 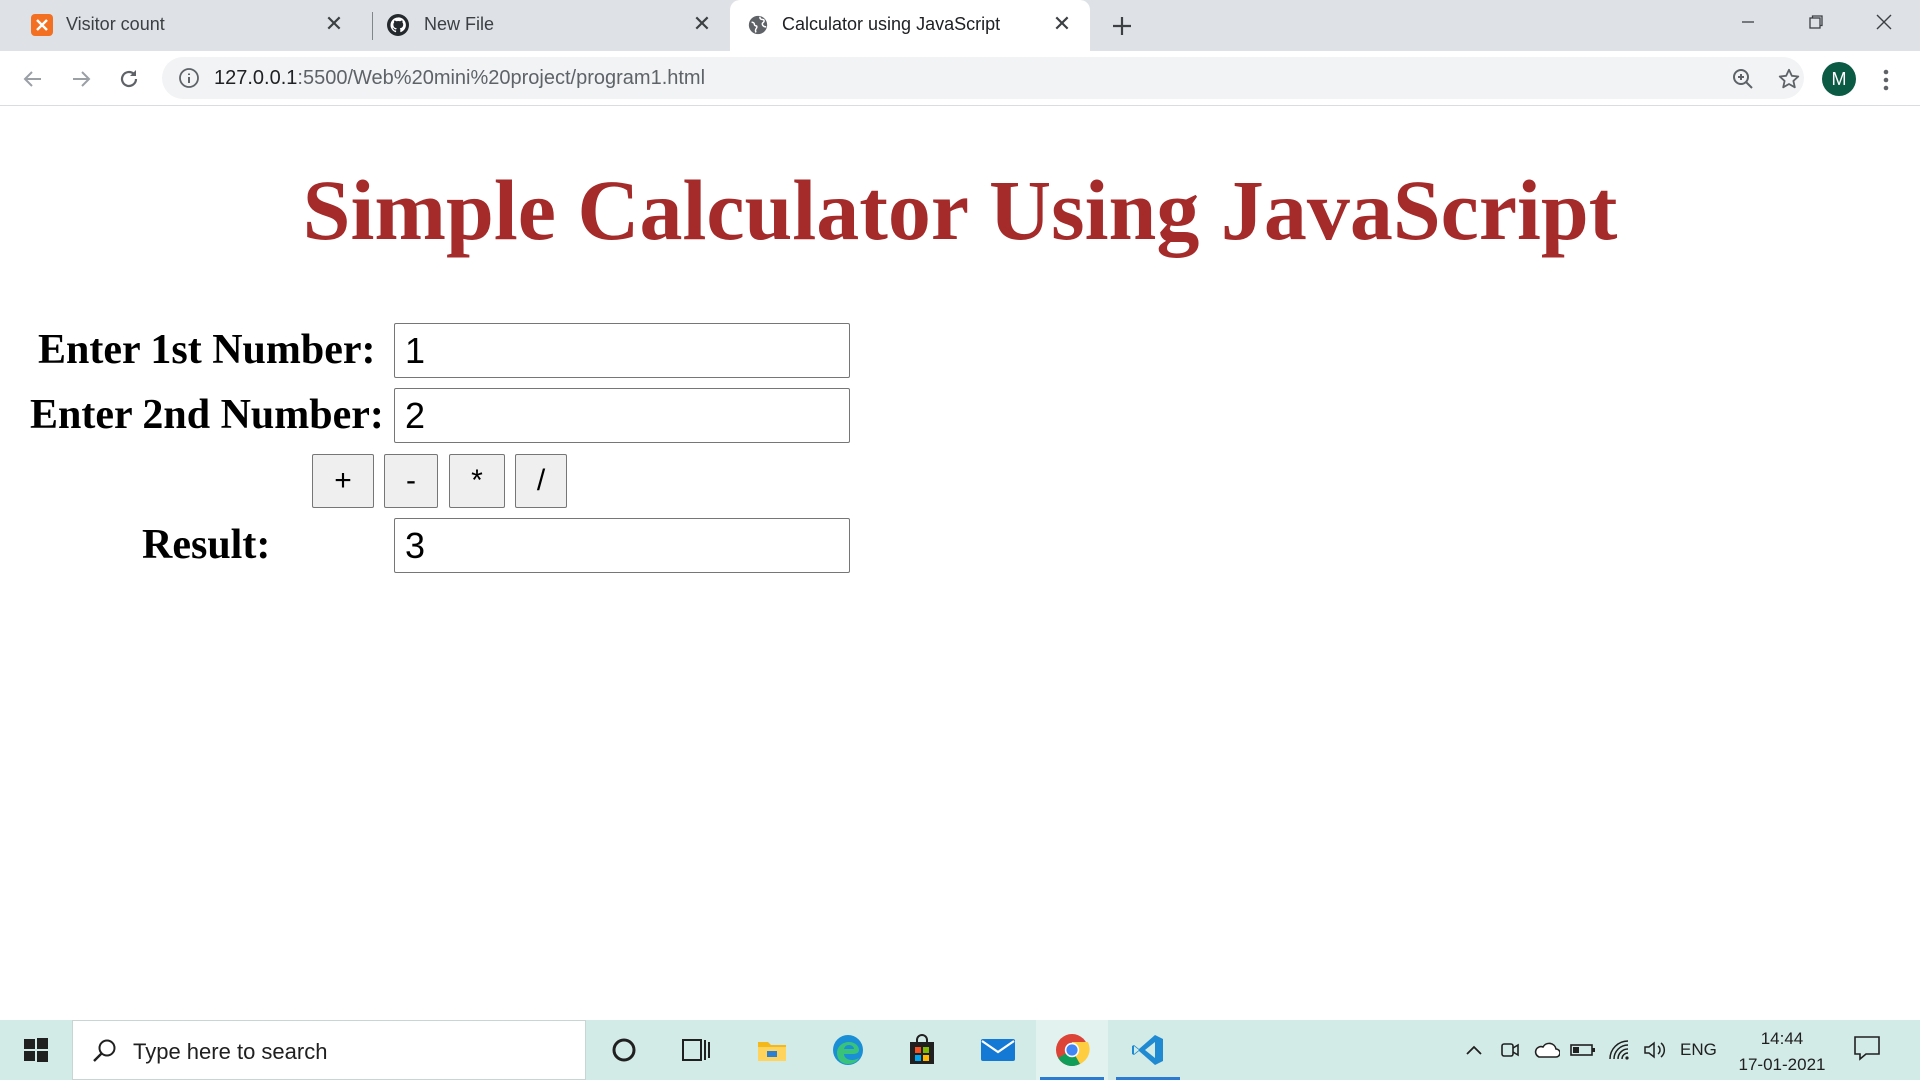 I want to click on tab-new-file: New File ✕, so click(x=546, y=25).